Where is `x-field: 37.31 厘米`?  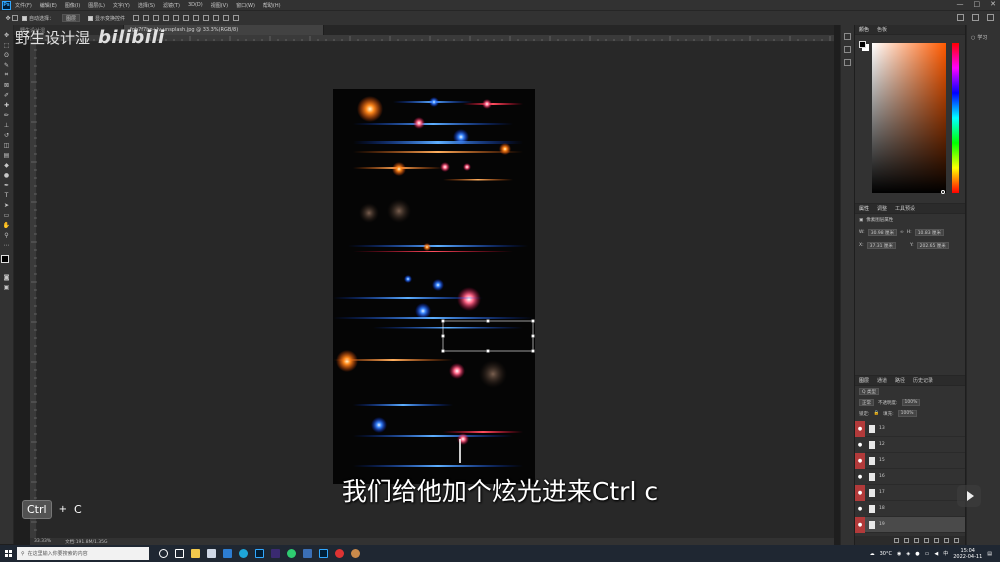 x-field: 37.31 厘米 is located at coordinates (881, 245).